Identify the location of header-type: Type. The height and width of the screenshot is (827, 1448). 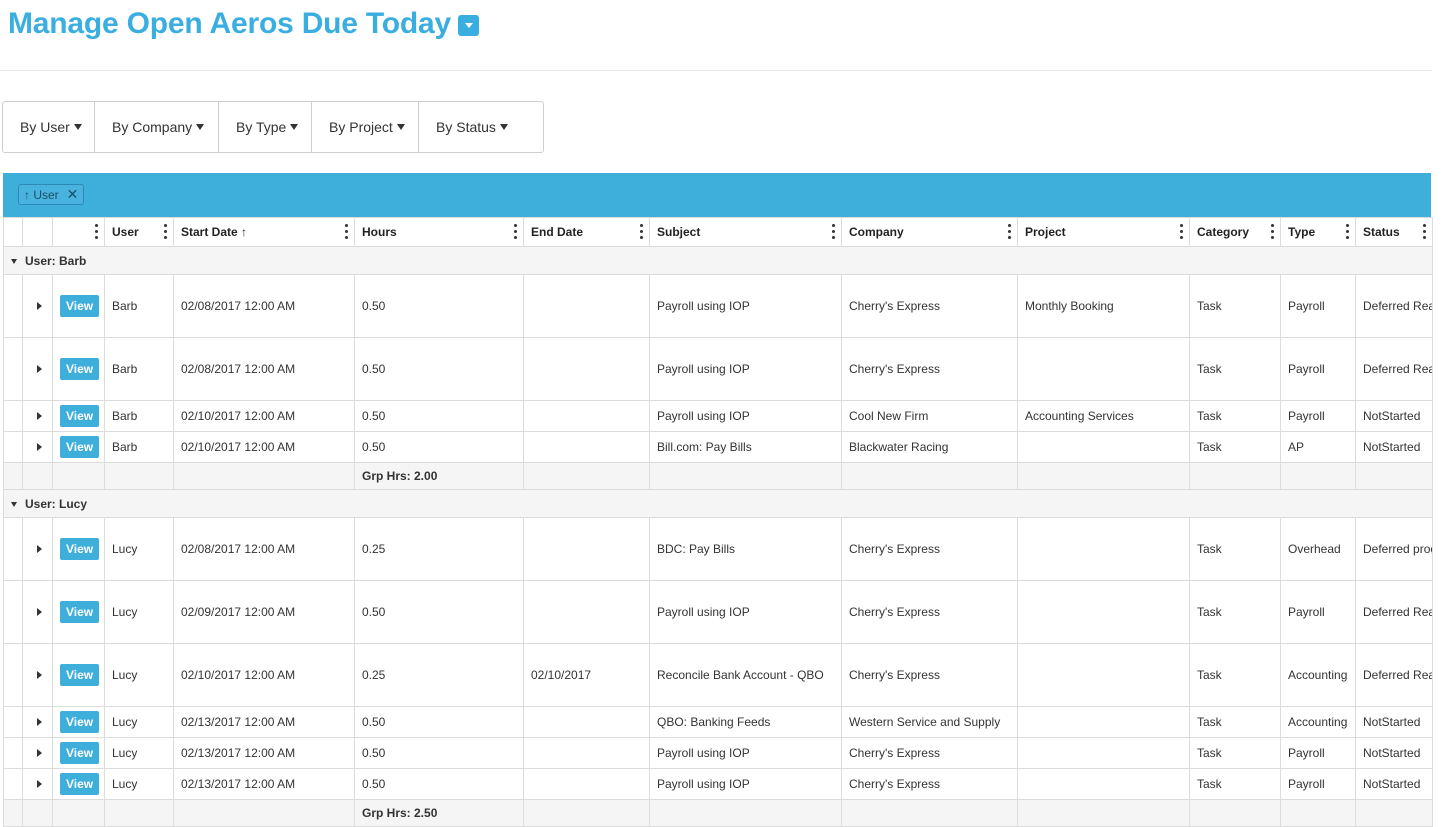
(1318, 232).